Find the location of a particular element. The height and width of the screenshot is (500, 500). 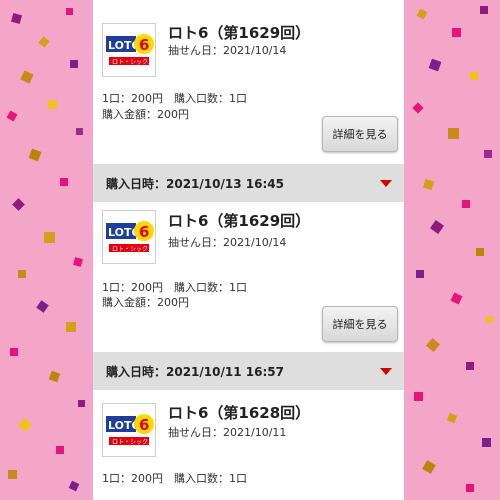

draw-date: 抽せん日：2021/10/11 is located at coordinates (227, 432).